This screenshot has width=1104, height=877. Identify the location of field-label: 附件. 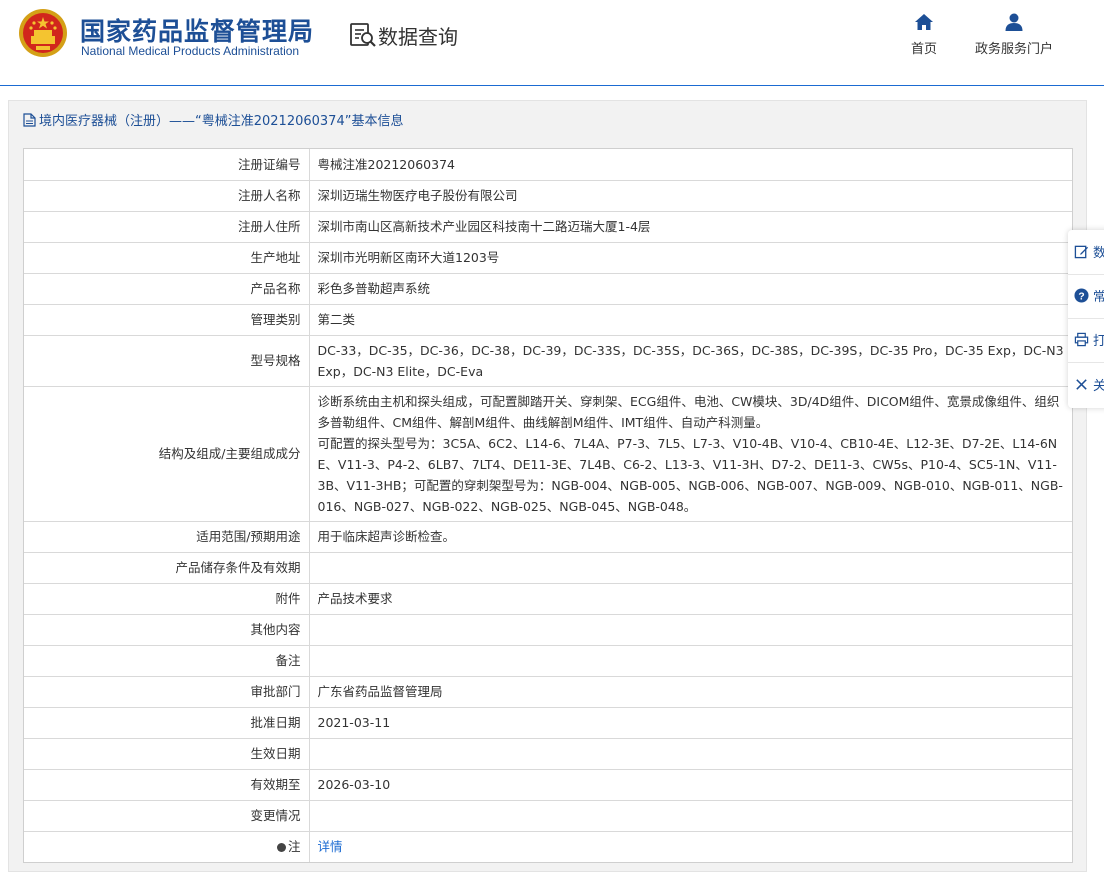
(167, 598).